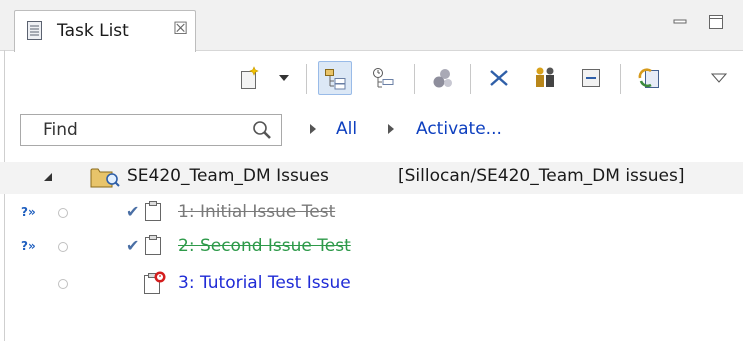  Describe the element at coordinates (135, 130) in the screenshot. I see `find-input` at that location.